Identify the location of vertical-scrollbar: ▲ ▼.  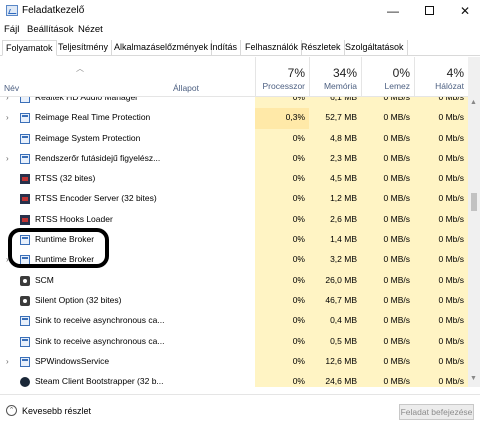
(474, 222).